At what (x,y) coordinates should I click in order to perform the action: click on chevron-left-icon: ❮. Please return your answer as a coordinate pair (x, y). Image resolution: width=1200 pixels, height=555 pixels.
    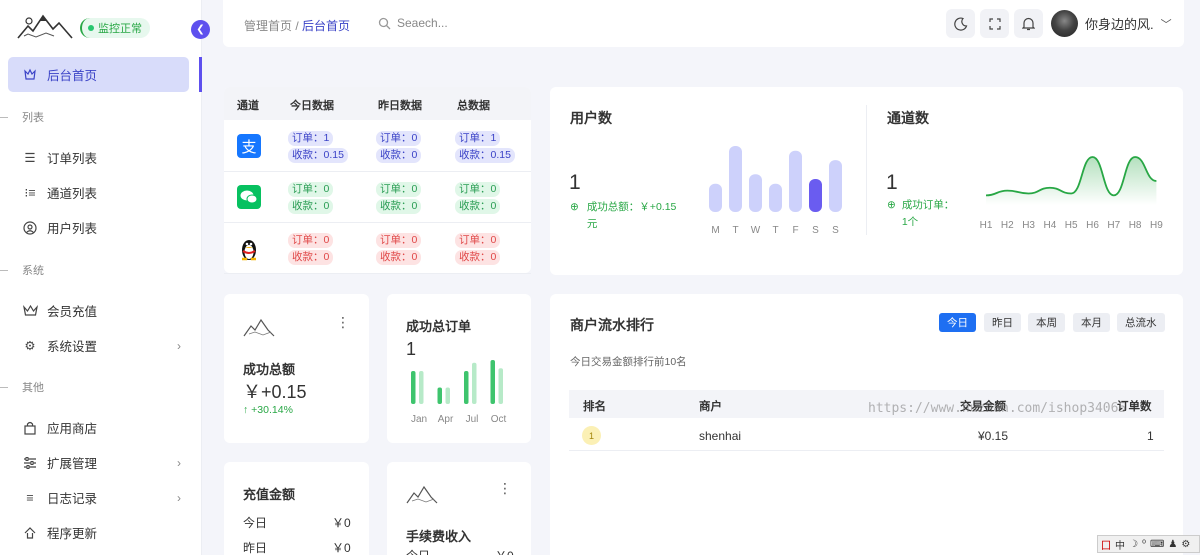
    Looking at the image, I should click on (200, 29).